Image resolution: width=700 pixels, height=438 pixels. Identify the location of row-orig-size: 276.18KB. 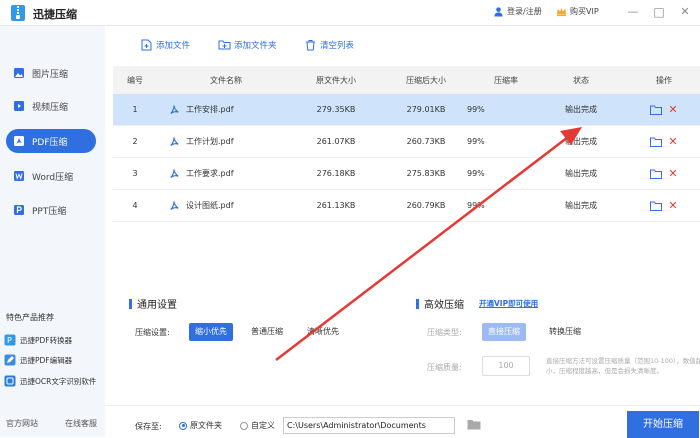
(336, 173).